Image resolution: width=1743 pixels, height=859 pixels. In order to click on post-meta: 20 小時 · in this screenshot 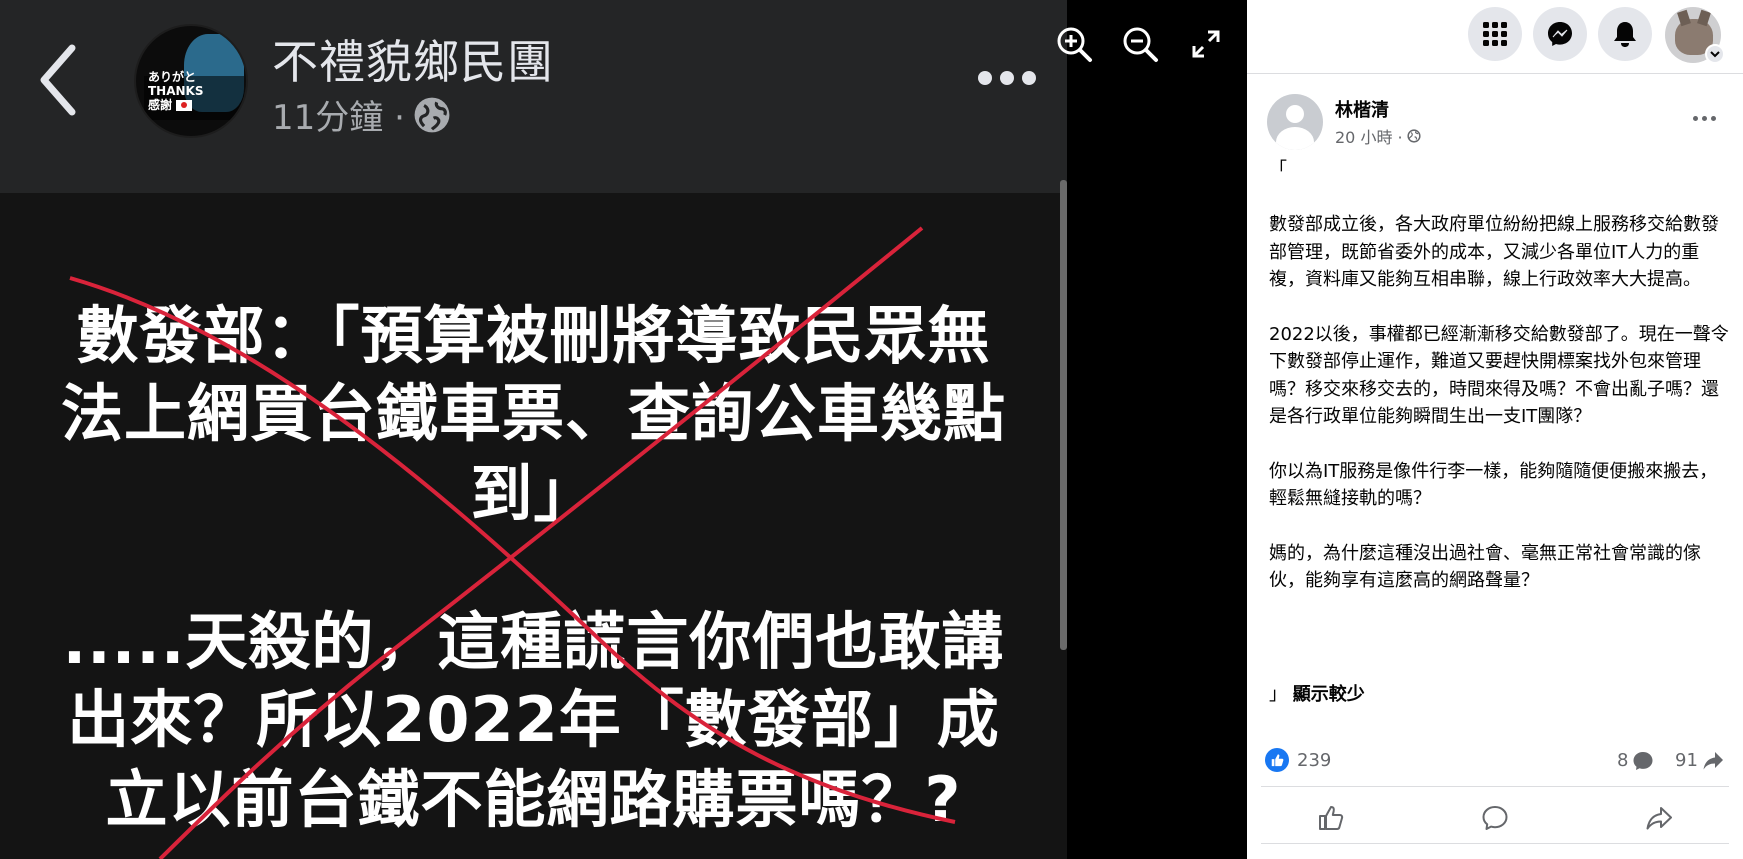, I will do `click(1378, 136)`.